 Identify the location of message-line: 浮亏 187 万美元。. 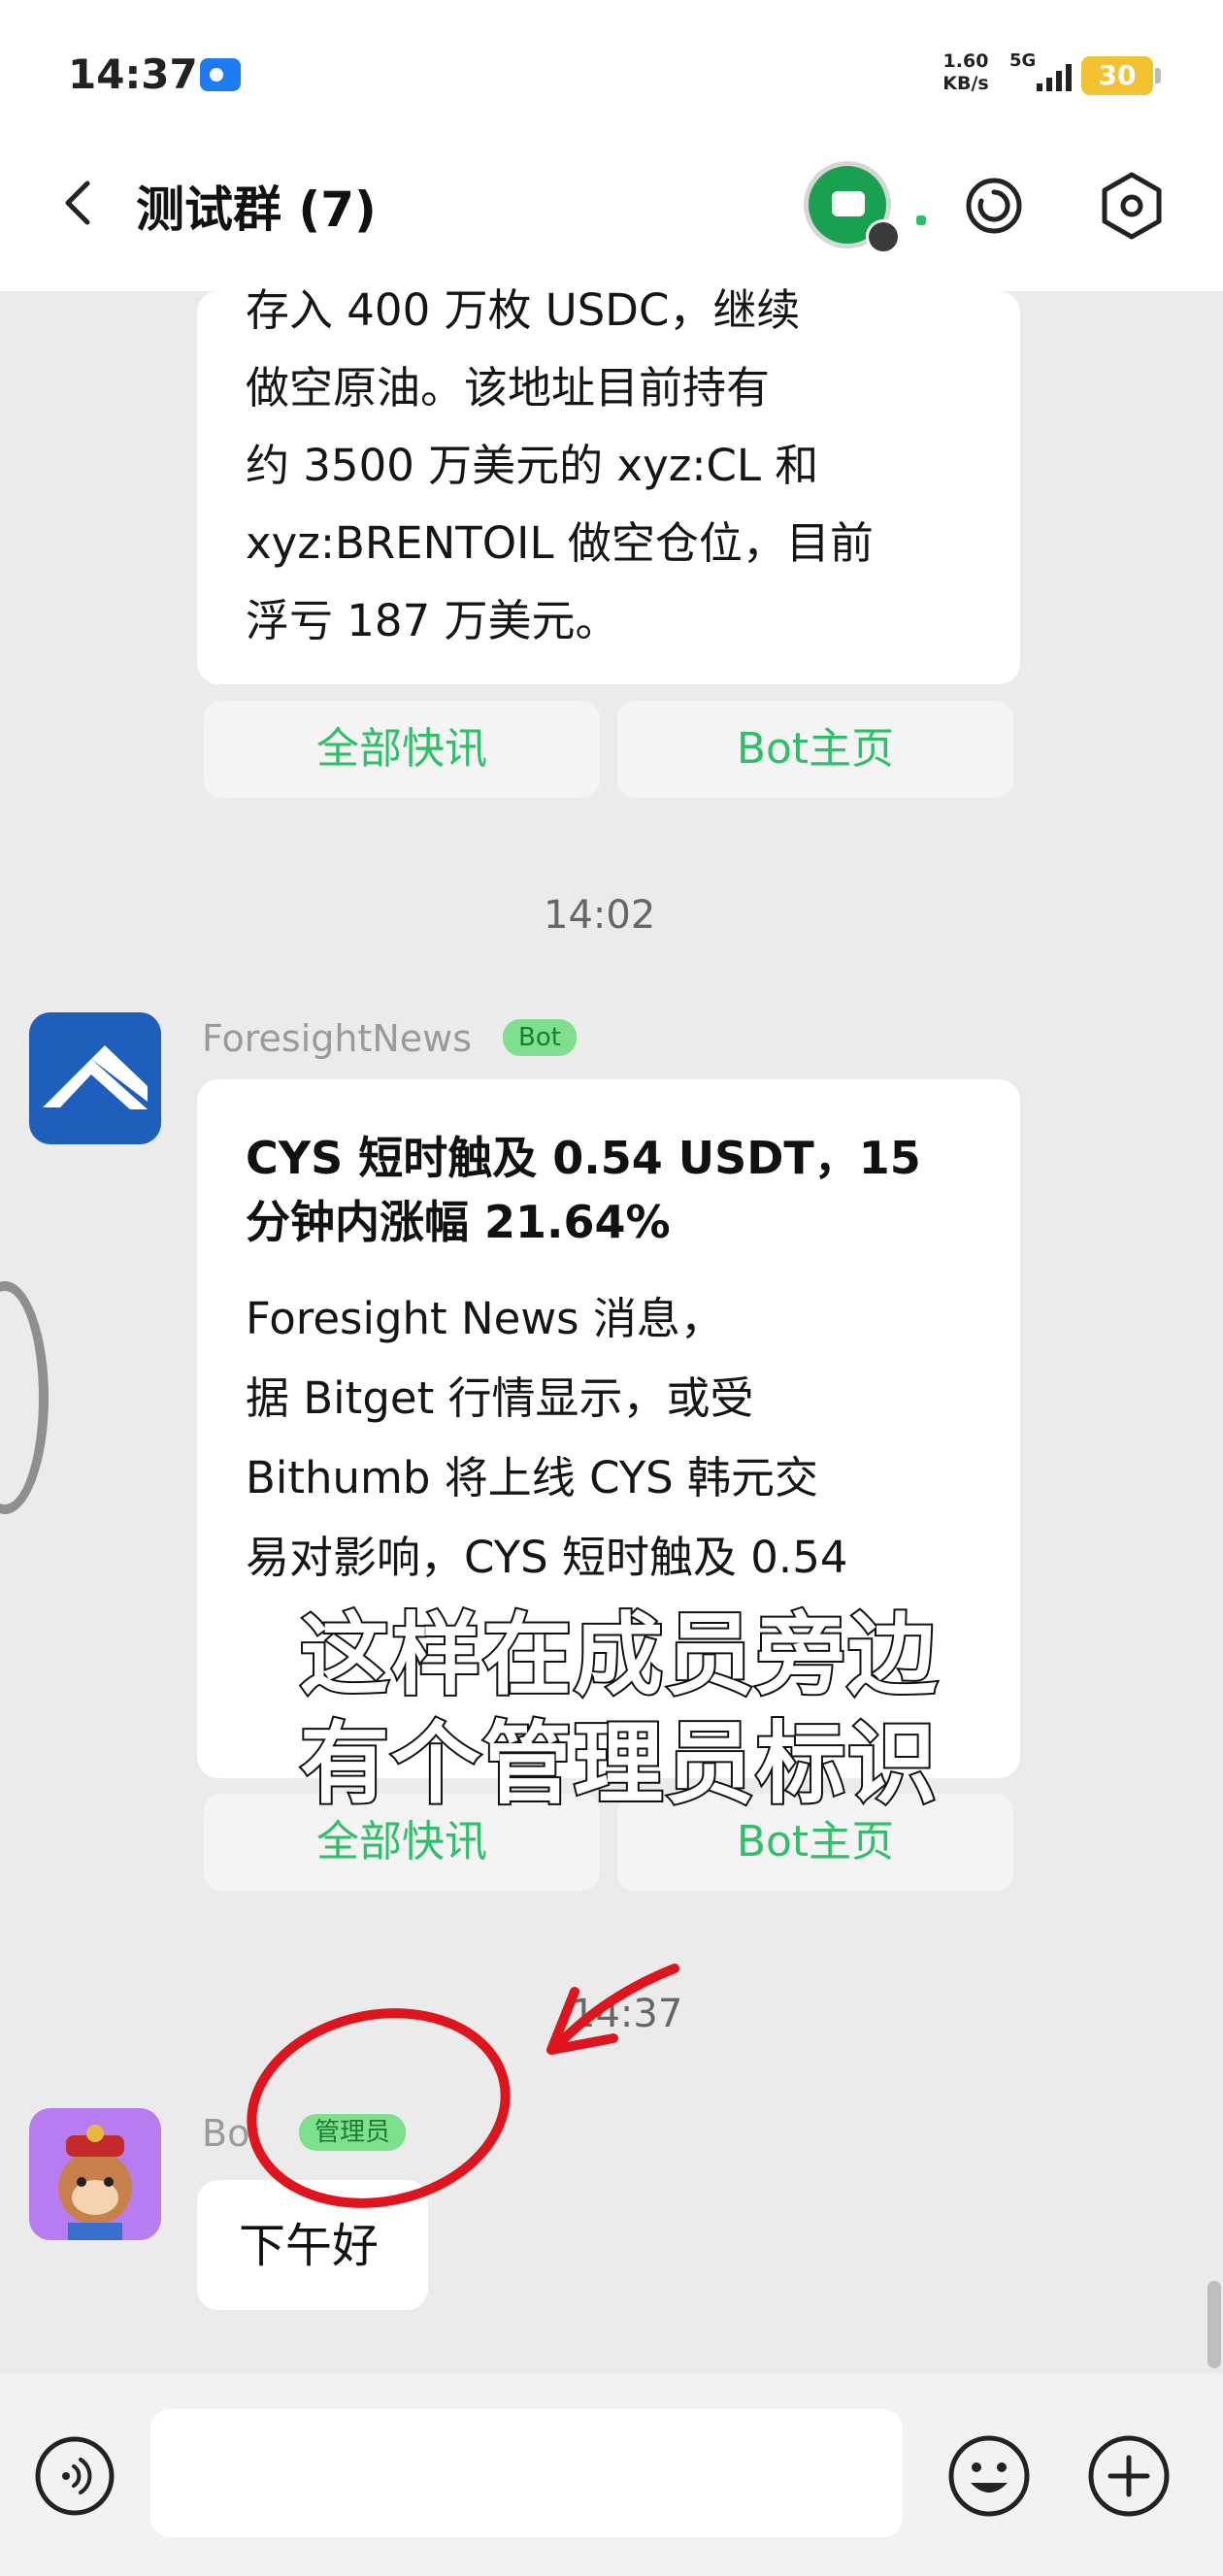
(432, 620).